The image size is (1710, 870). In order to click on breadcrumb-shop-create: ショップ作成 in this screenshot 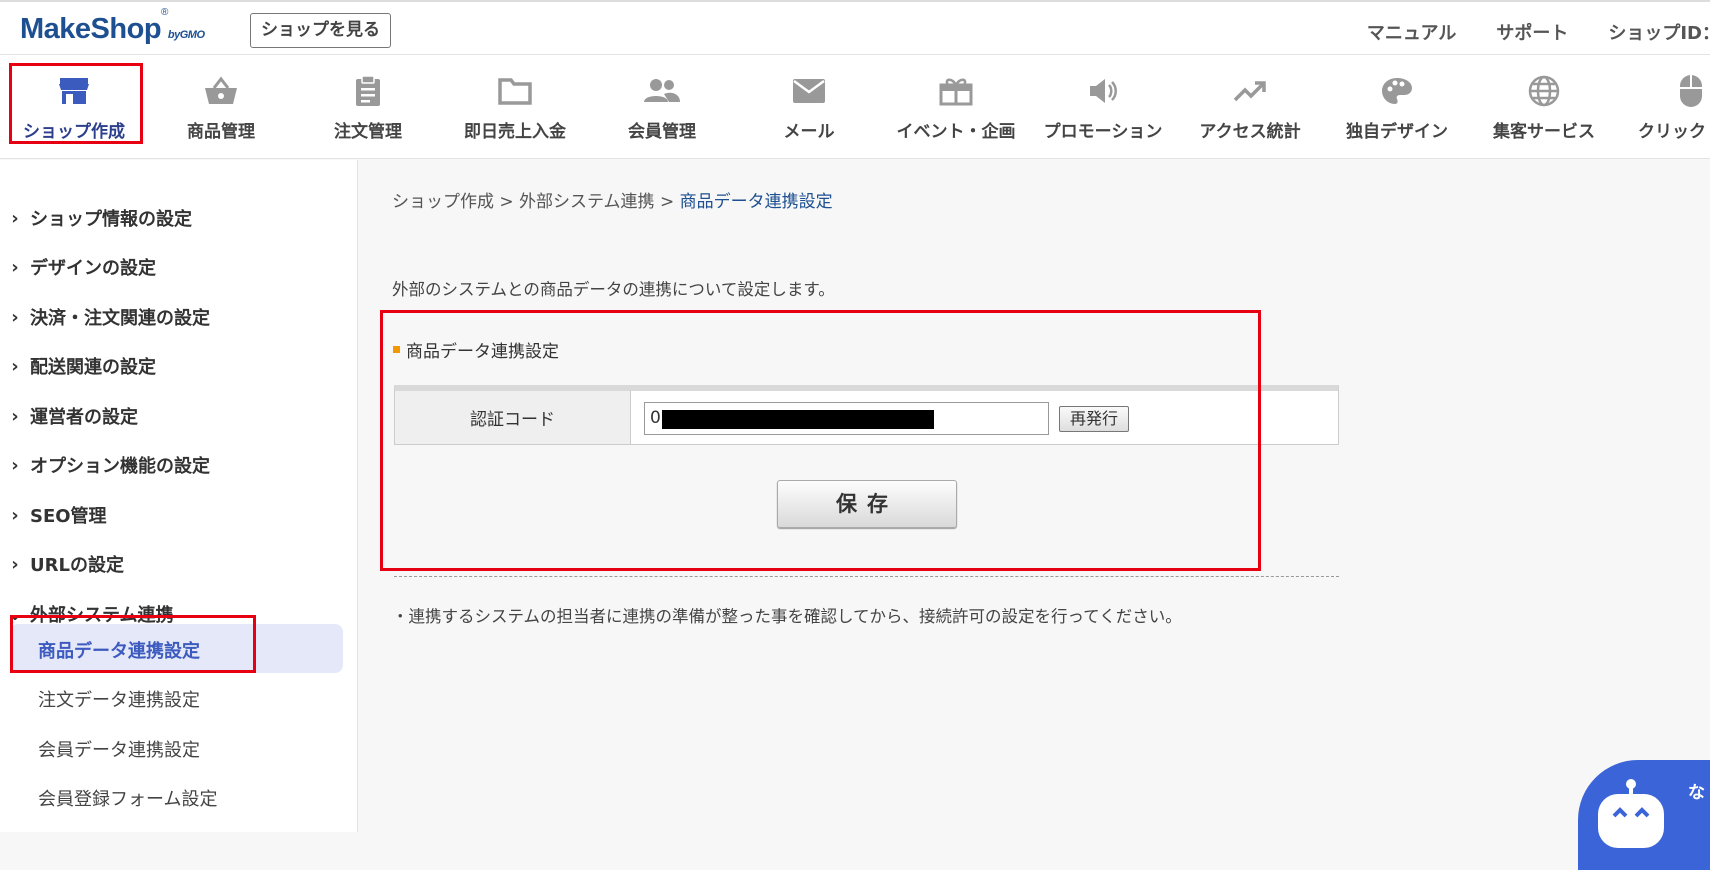, I will do `click(443, 202)`.